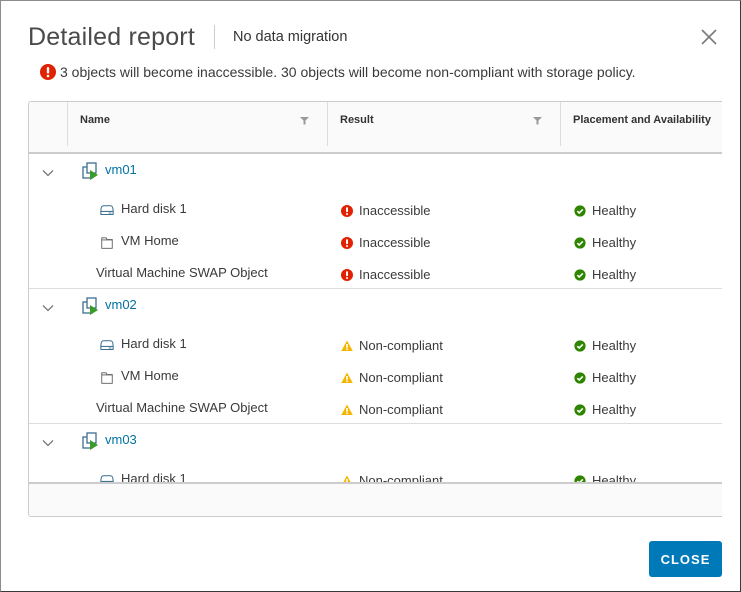 The image size is (741, 592). What do you see at coordinates (709, 37) in the screenshot?
I see `close-icon` at bounding box center [709, 37].